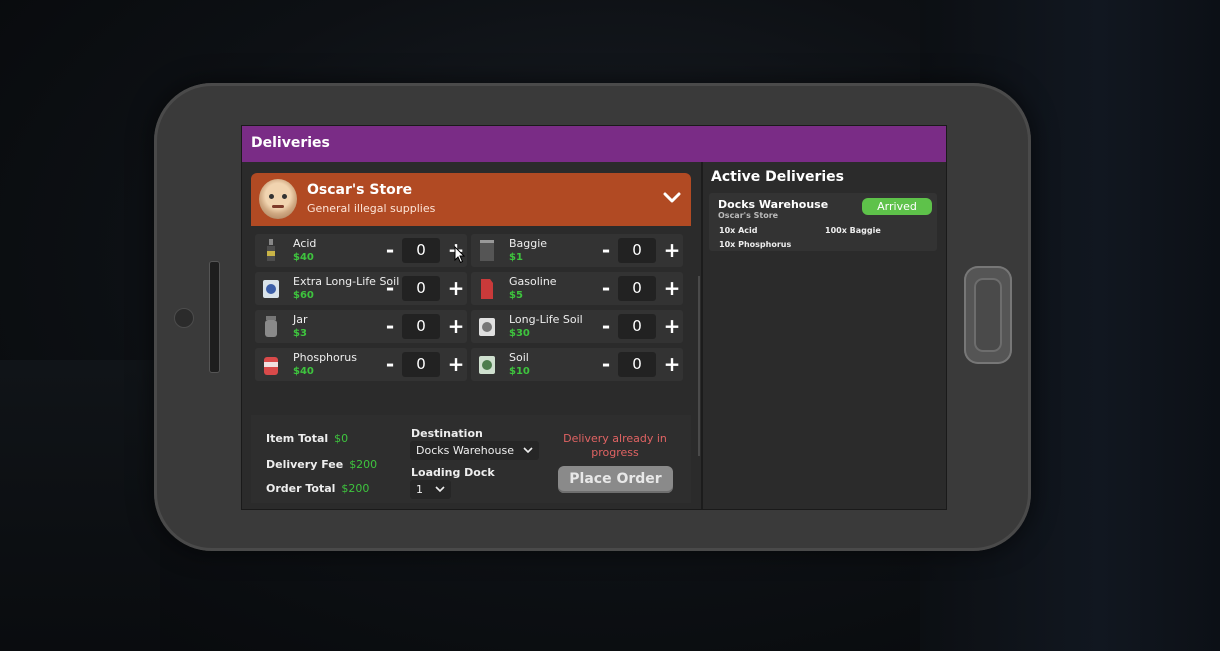 This screenshot has width=1220, height=651. I want to click on order-total-row: Order Total $200, so click(318, 488).